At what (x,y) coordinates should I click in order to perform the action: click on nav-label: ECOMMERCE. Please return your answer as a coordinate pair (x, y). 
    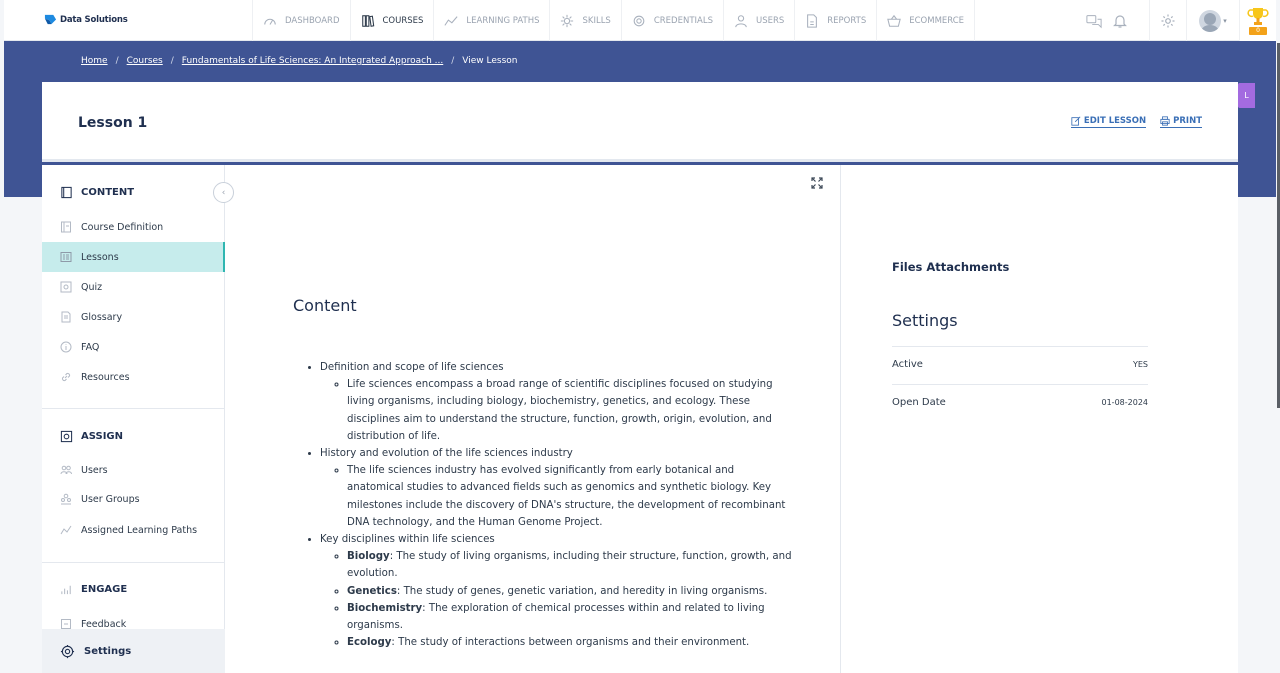
    Looking at the image, I should click on (937, 20).